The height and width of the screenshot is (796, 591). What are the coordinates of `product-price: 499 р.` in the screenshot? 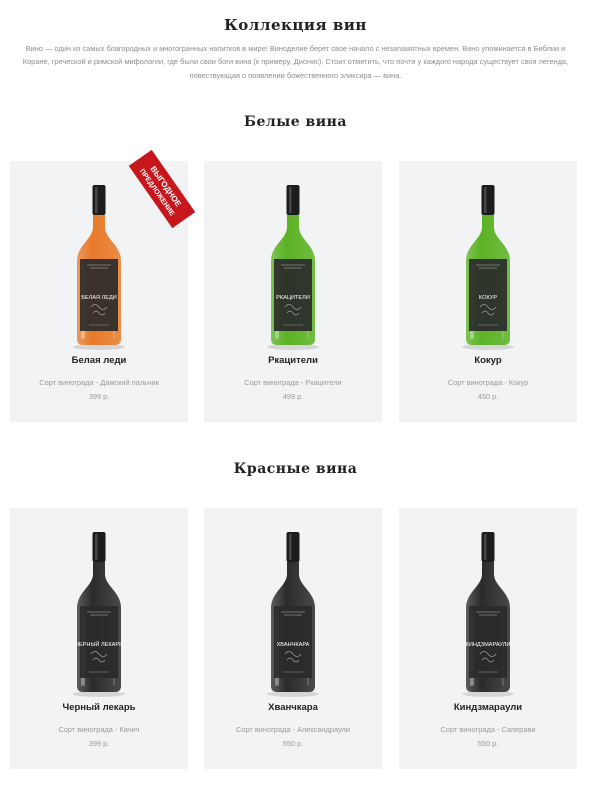 It's located at (293, 396).